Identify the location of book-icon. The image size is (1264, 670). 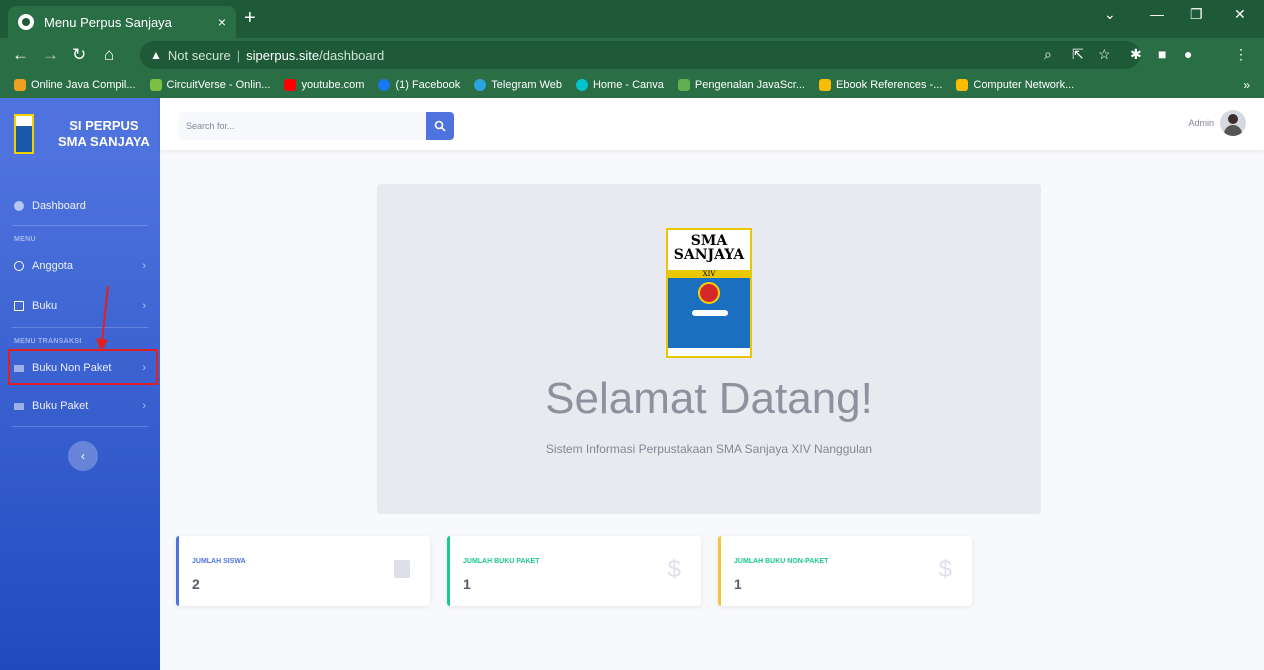
(19, 306).